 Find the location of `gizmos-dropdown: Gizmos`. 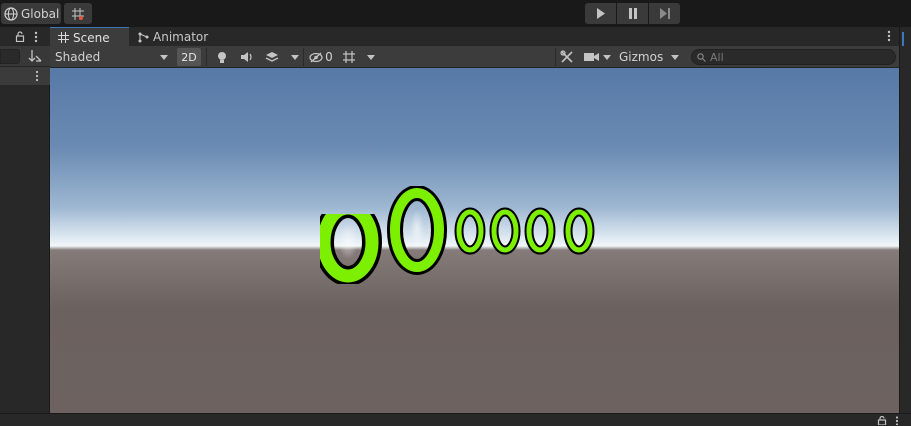

gizmos-dropdown: Gizmos is located at coordinates (639, 57).